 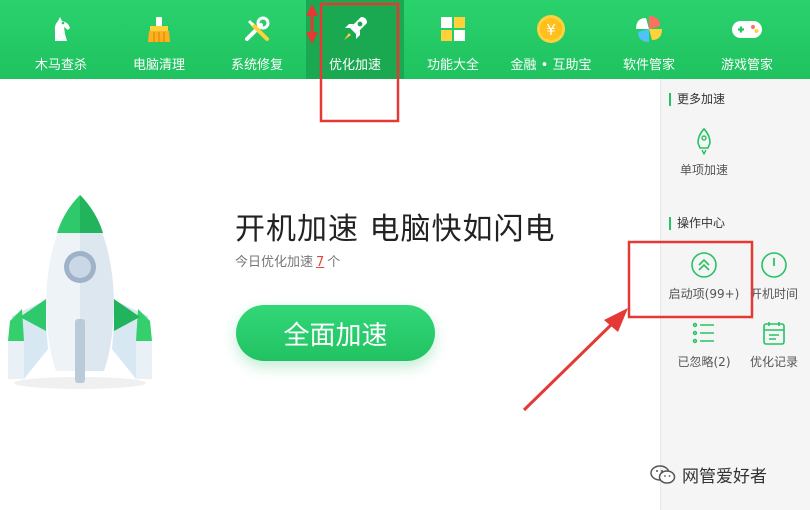 What do you see at coordinates (256, 65) in the screenshot?
I see `nav-item-label: 系统修复` at bounding box center [256, 65].